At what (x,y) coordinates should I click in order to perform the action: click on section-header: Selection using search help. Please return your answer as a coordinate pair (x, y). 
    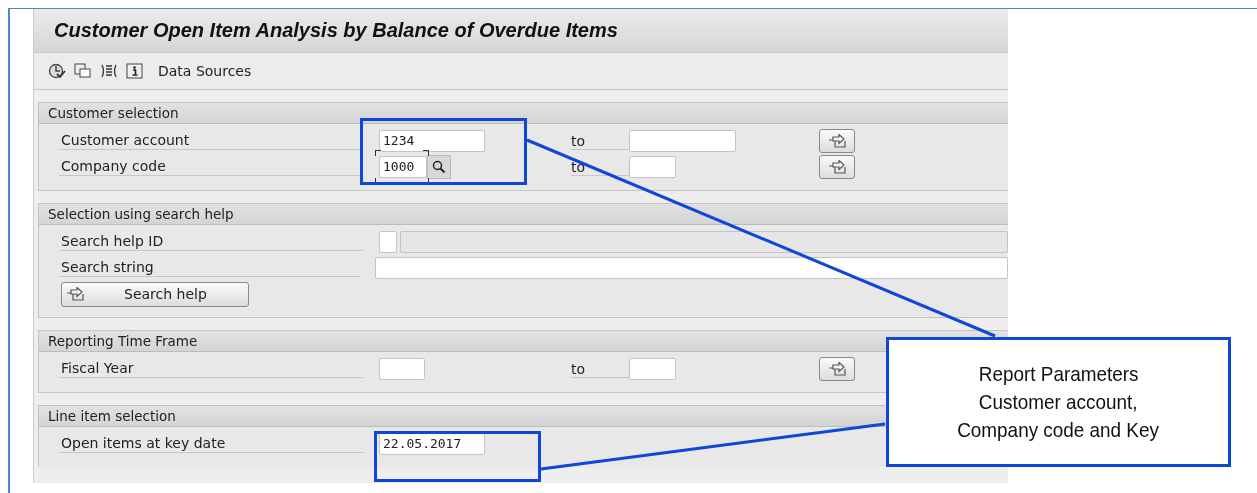
    Looking at the image, I should click on (523, 214).